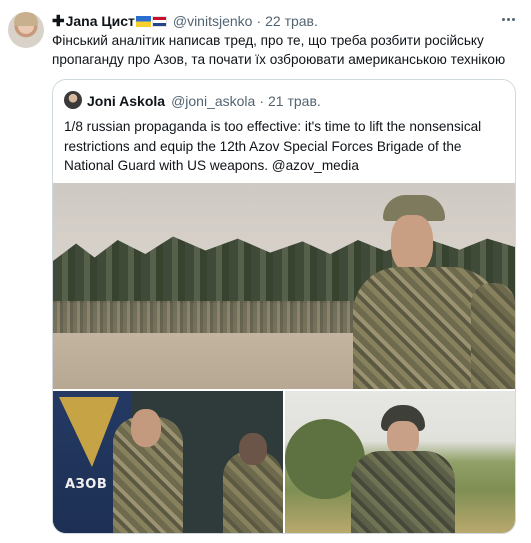 The height and width of the screenshot is (543, 531). What do you see at coordinates (253, 449) in the screenshot?
I see `head` at bounding box center [253, 449].